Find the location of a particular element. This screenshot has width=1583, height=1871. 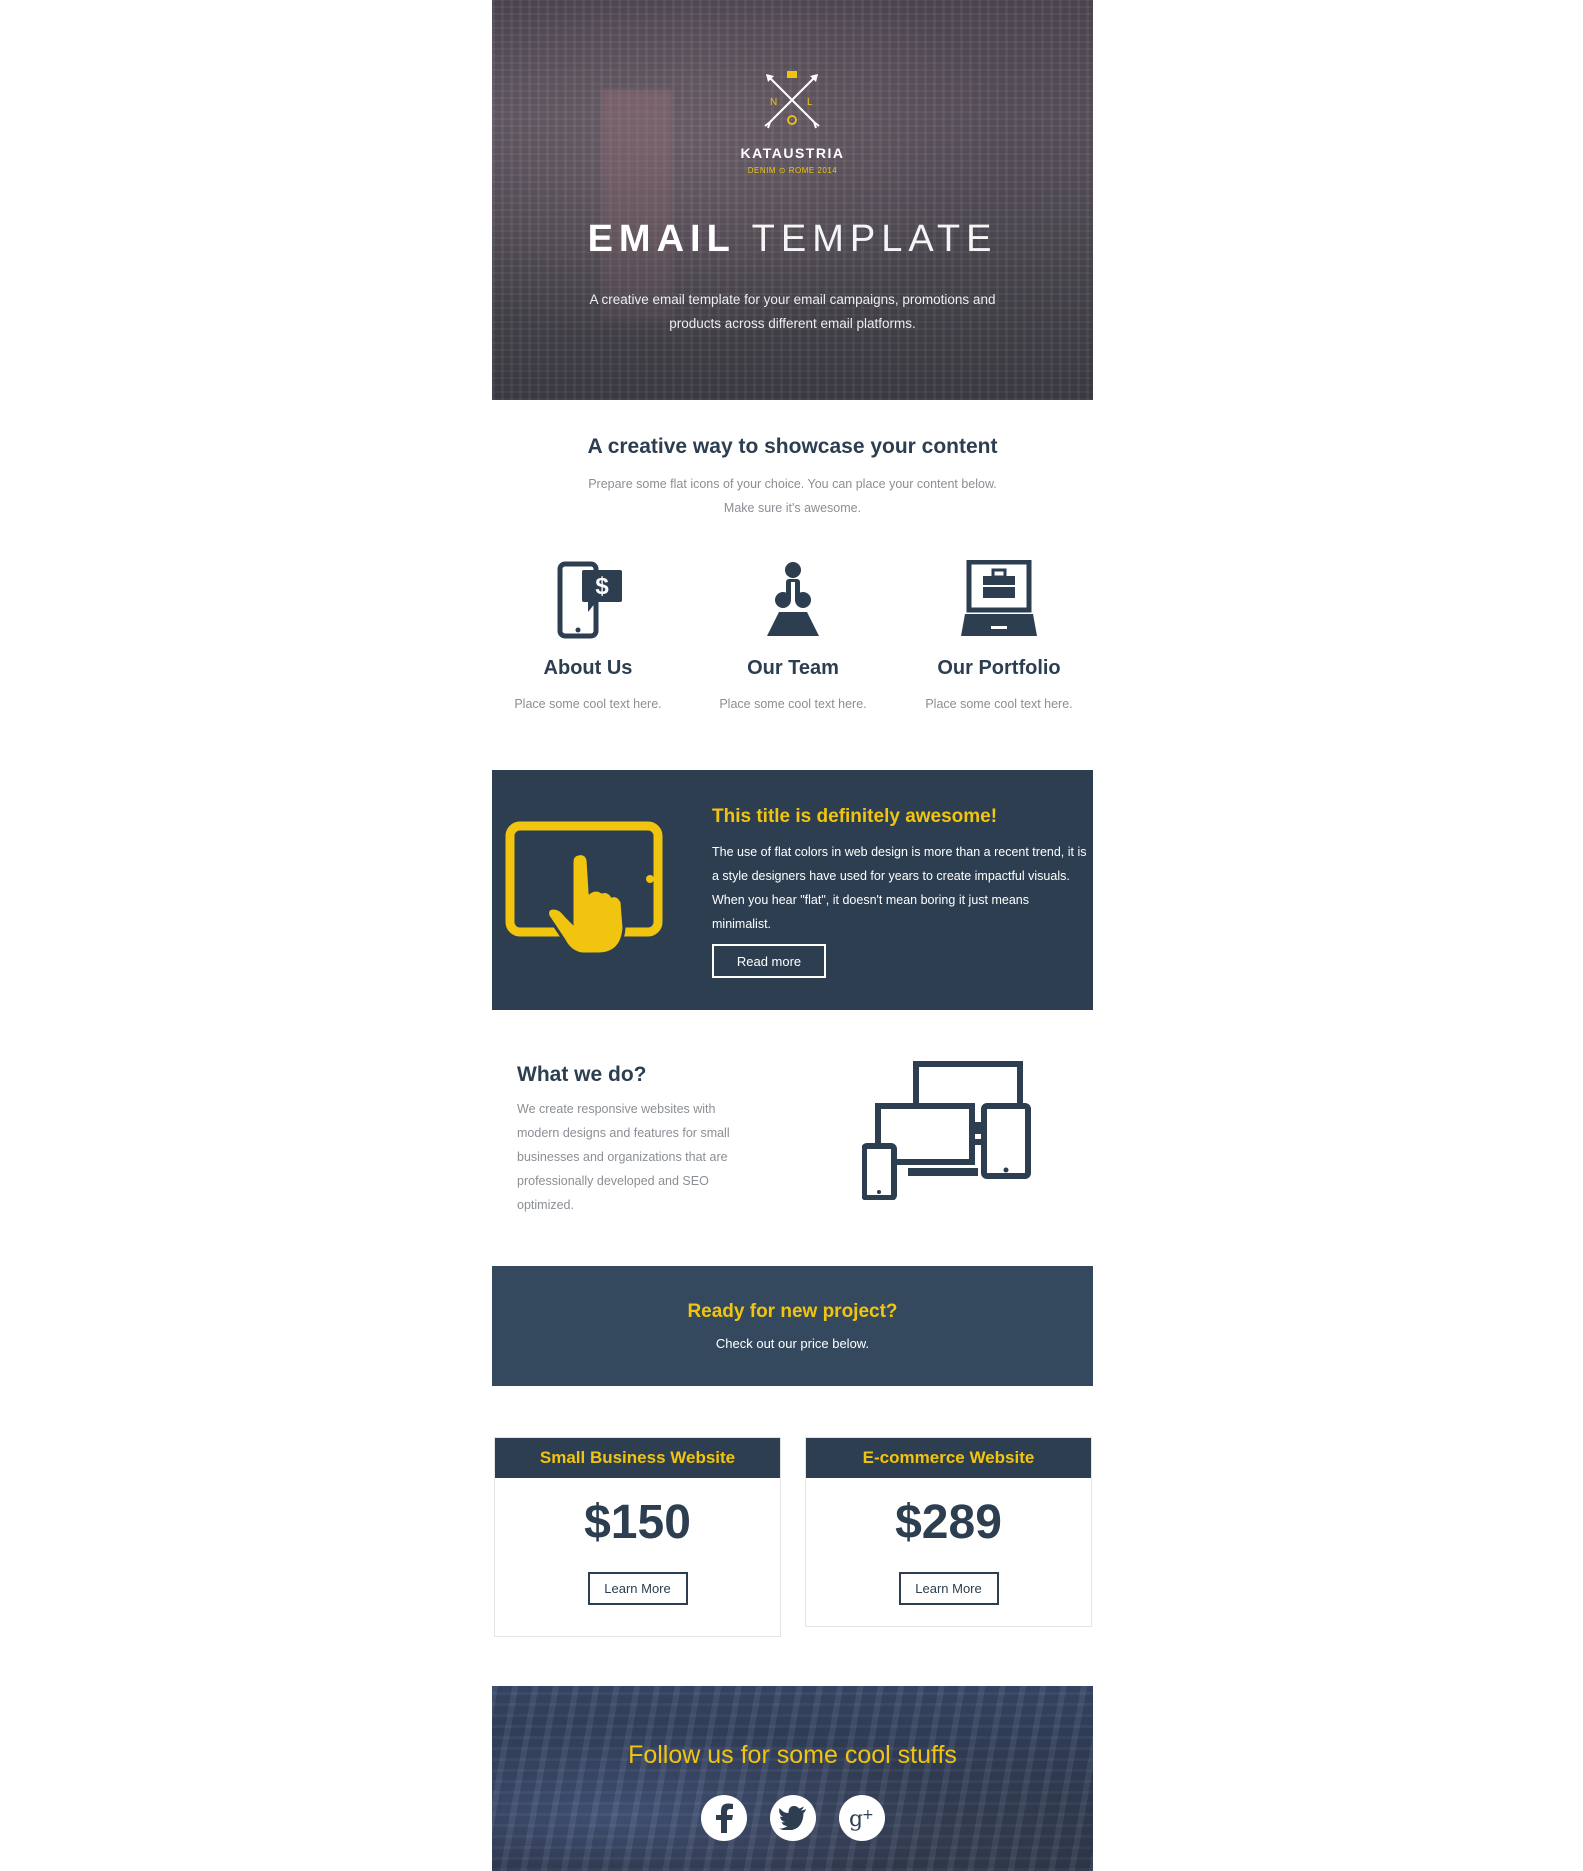

google-plus-glyph-icon: g + is located at coordinates (861, 1819).